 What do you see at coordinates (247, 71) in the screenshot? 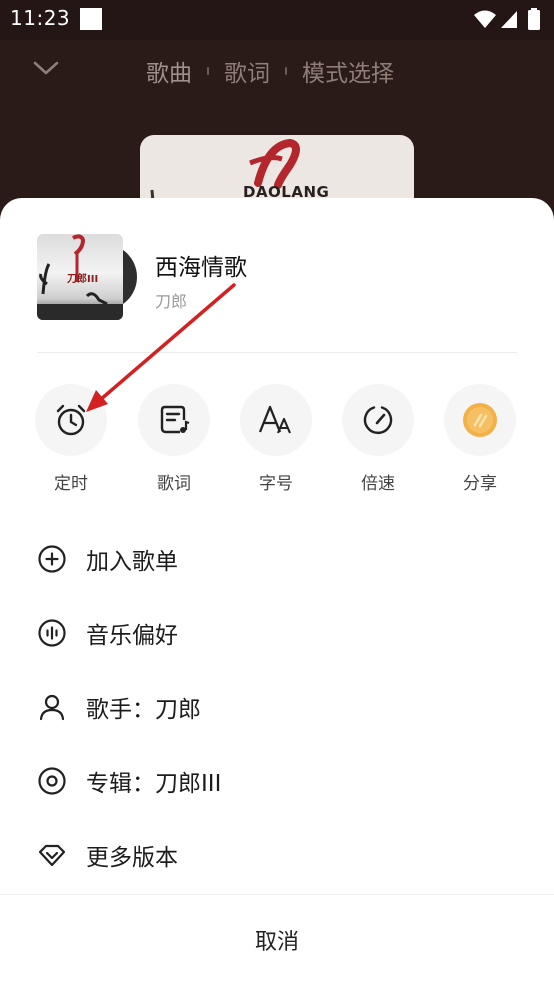
I see `tab-lyrics: 歌词` at bounding box center [247, 71].